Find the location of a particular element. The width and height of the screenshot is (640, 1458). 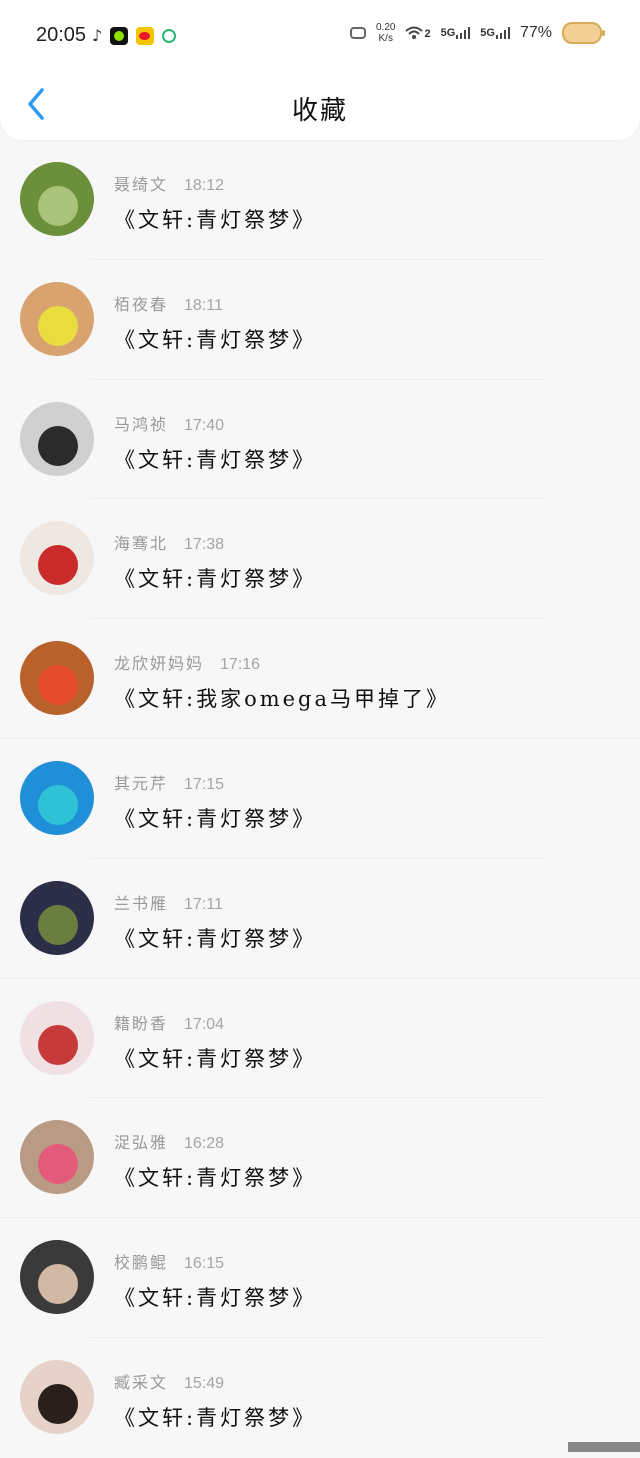

top-bar: 20:05 ♪ 0.20 K/s 2 5G 5G 77% 收藏 is located at coordinates (320, 70).